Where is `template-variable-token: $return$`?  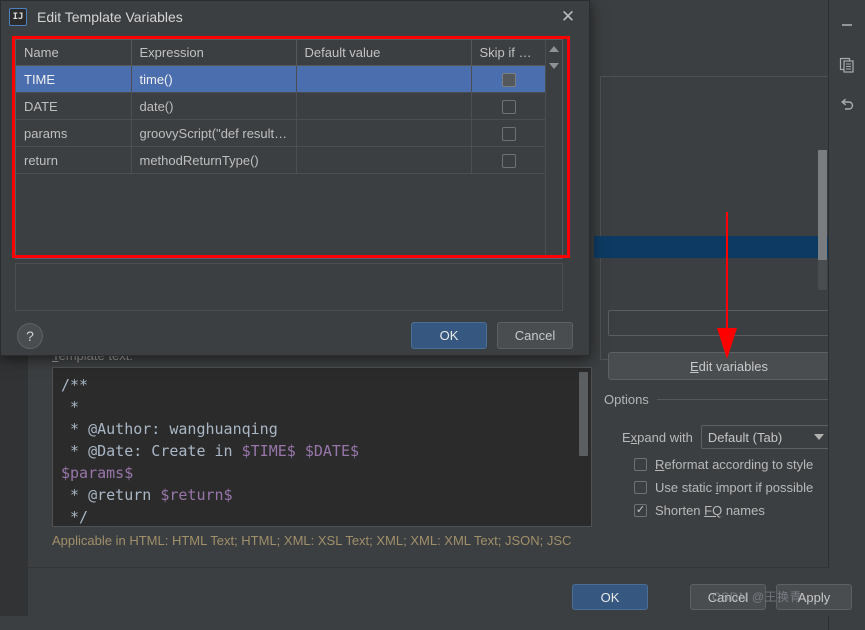 template-variable-token: $return$ is located at coordinates (196, 495).